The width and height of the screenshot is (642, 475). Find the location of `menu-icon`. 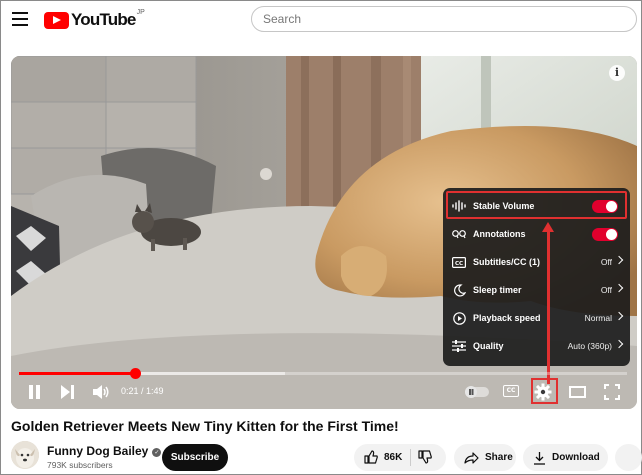

menu-icon is located at coordinates (20, 19).